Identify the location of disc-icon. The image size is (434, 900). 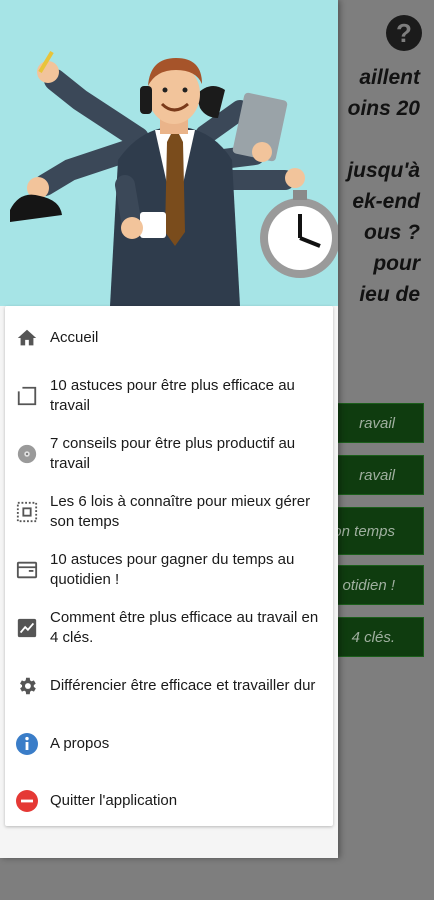
(27, 454).